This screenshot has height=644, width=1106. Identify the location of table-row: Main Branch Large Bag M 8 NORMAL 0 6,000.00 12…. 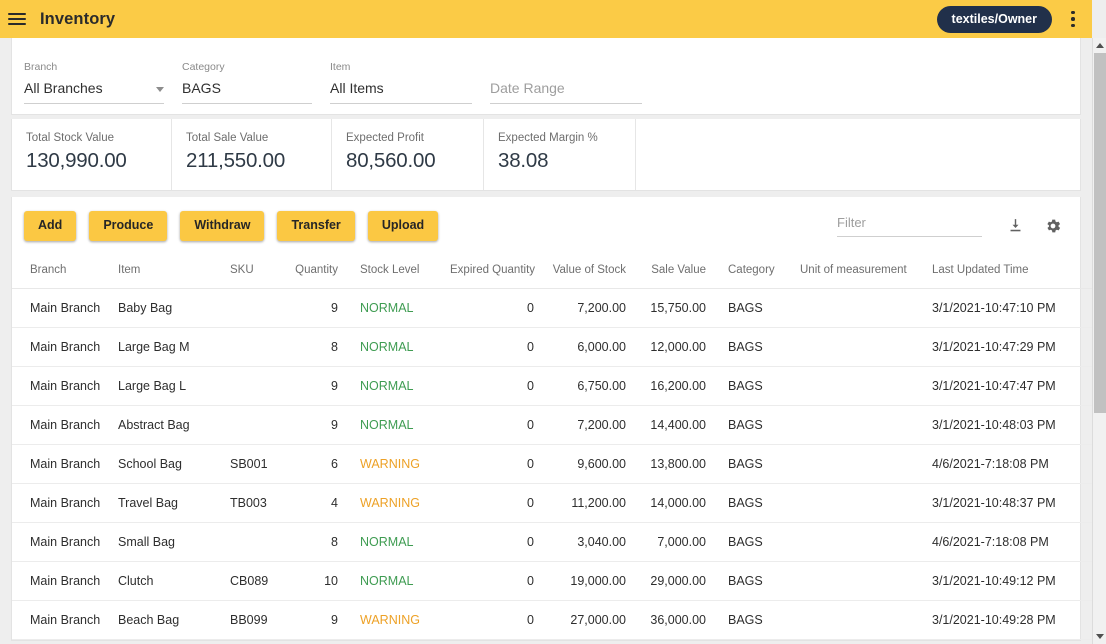
(552, 347).